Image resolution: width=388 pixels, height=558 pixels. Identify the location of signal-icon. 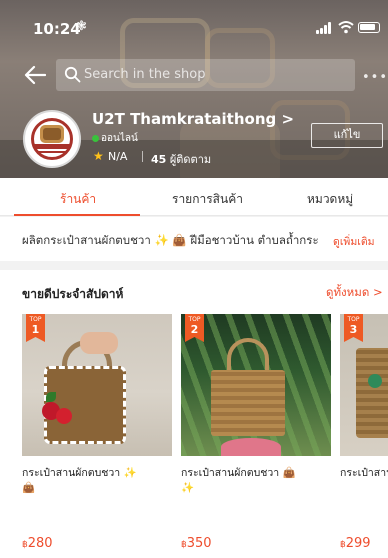
(325, 28).